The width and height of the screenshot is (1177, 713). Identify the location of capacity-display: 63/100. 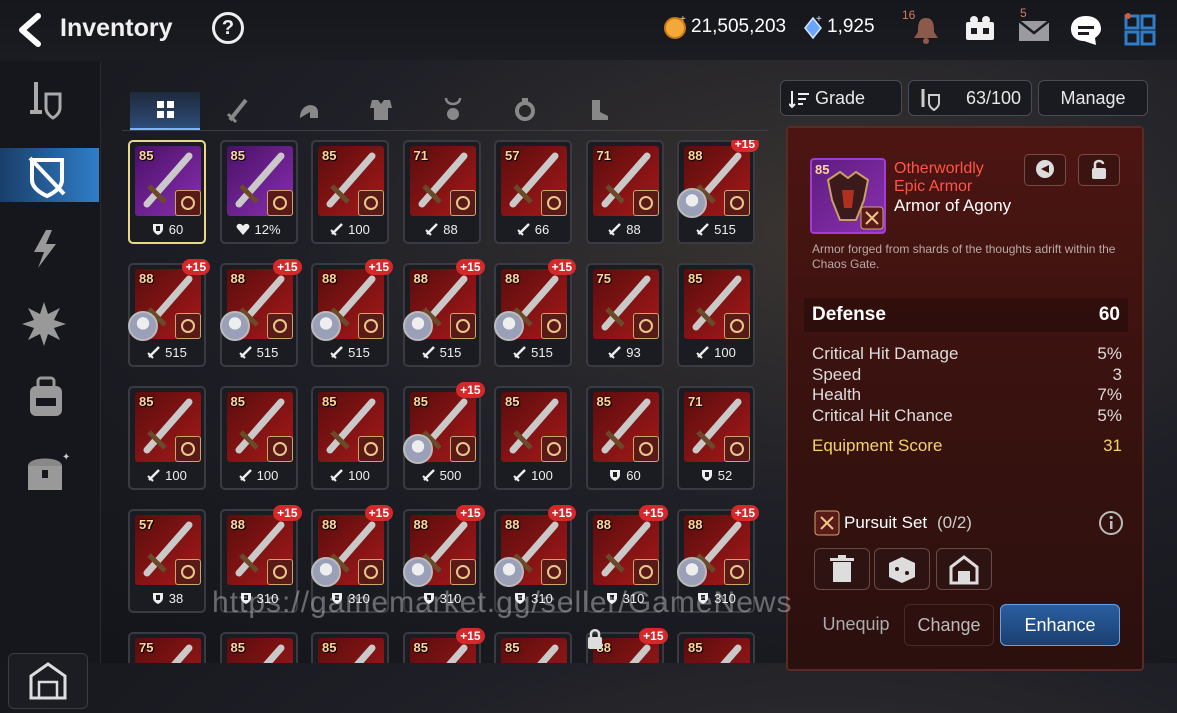
(970, 98).